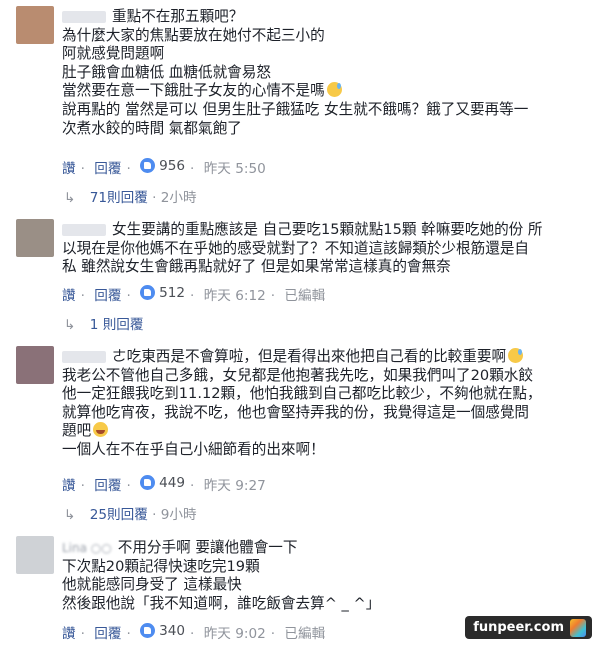 Image resolution: width=600 pixels, height=645 pixels. Describe the element at coordinates (178, 198) in the screenshot. I see `replies-time: 2小時` at that location.